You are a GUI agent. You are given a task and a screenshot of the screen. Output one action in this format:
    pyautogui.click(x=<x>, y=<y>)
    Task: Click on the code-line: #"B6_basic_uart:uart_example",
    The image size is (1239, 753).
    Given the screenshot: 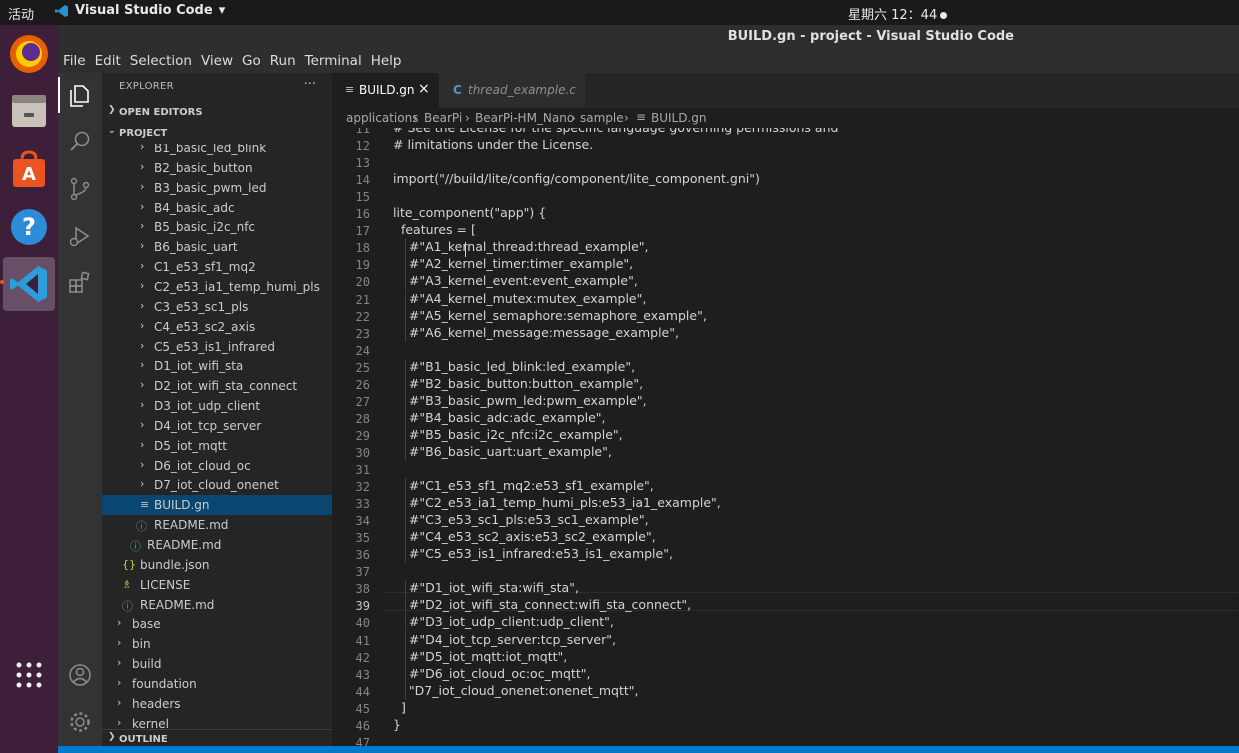 What is the action you would take?
    pyautogui.click(x=502, y=451)
    